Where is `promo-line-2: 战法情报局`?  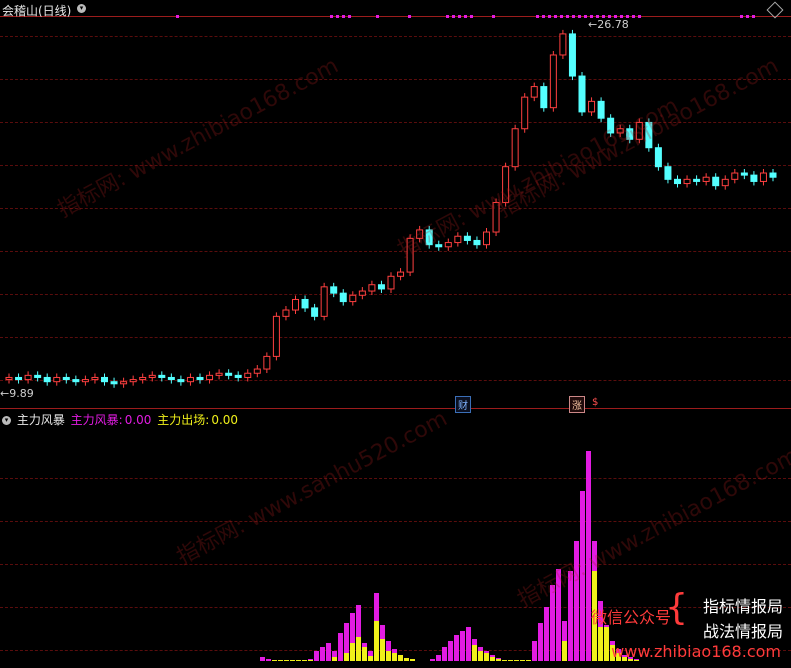
promo-line-2: 战法情报局 is located at coordinates (742, 631).